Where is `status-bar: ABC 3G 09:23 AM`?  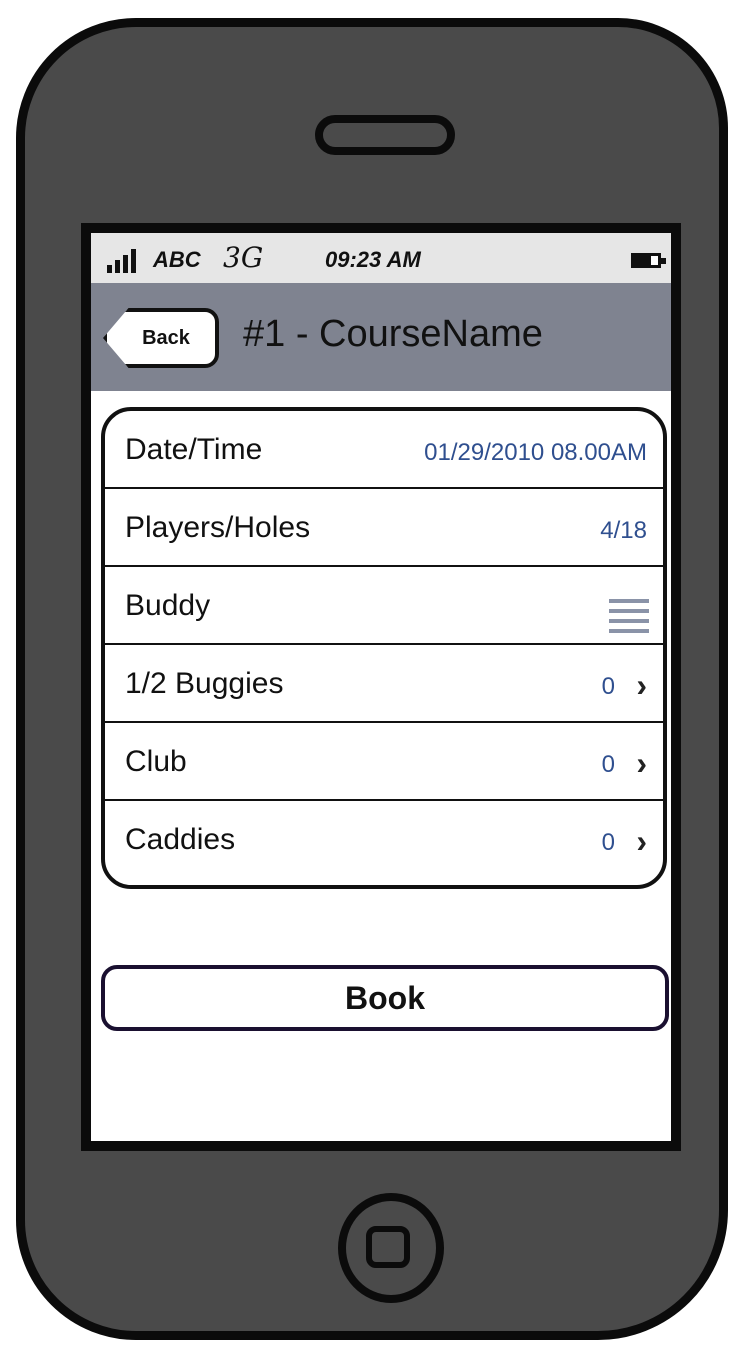 status-bar: ABC 3G 09:23 AM is located at coordinates (381, 258).